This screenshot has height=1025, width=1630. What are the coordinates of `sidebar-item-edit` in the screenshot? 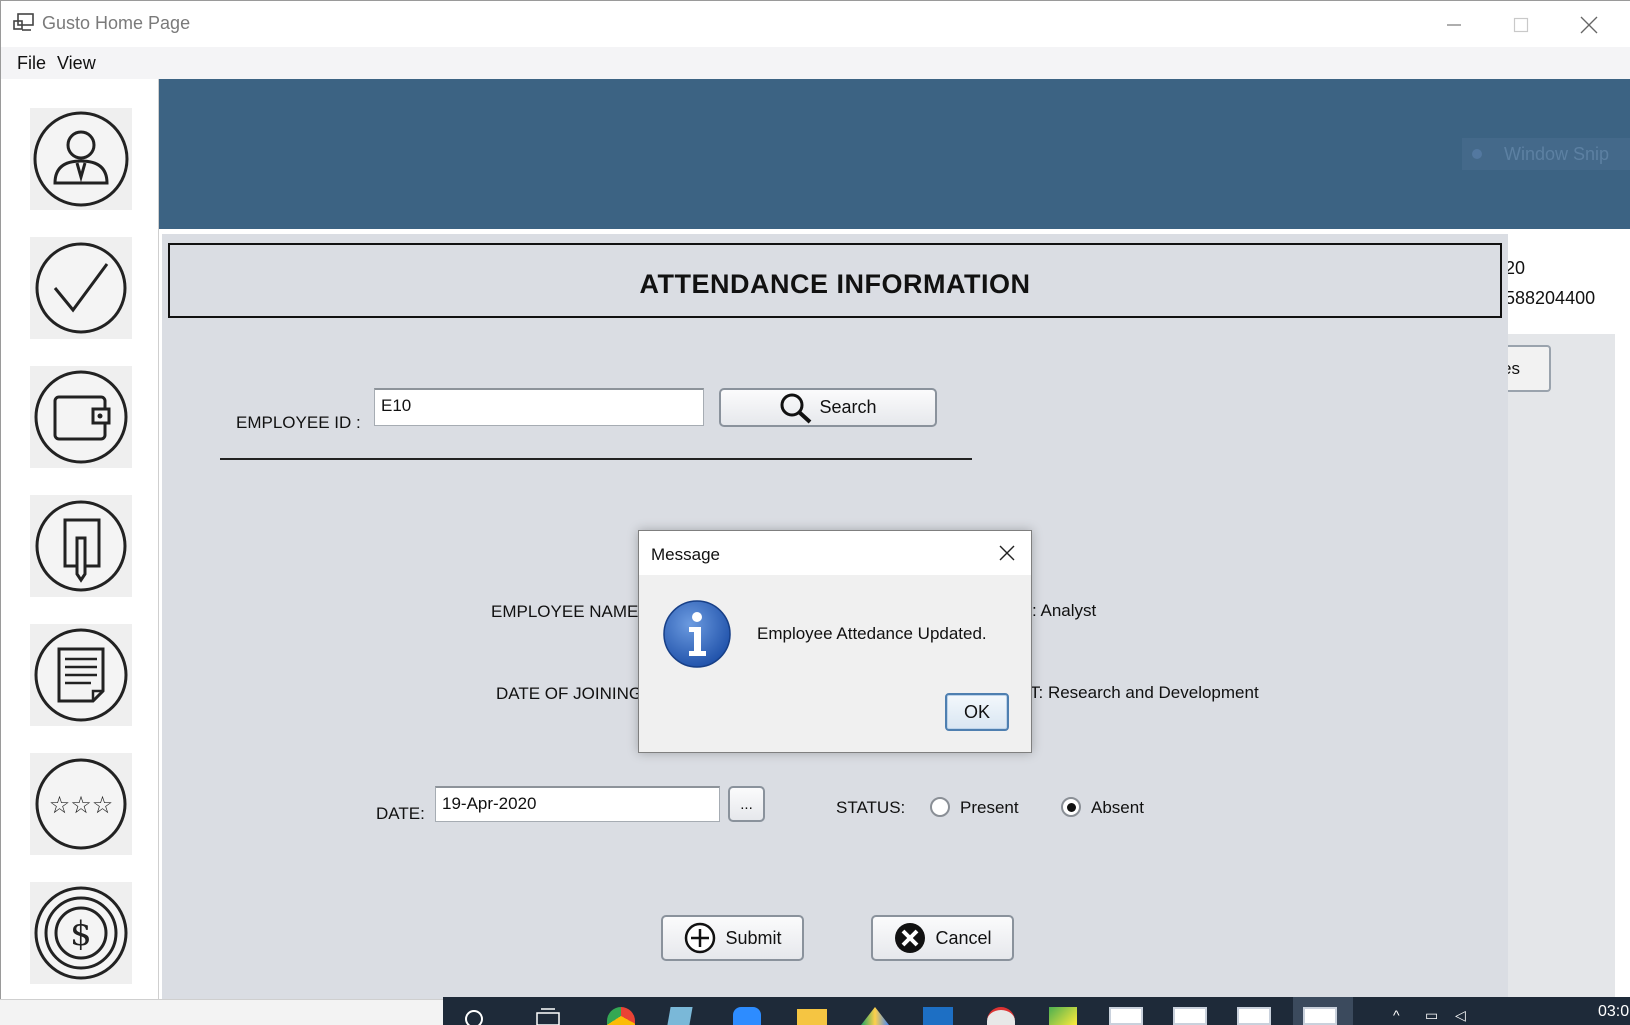 It's located at (81, 546).